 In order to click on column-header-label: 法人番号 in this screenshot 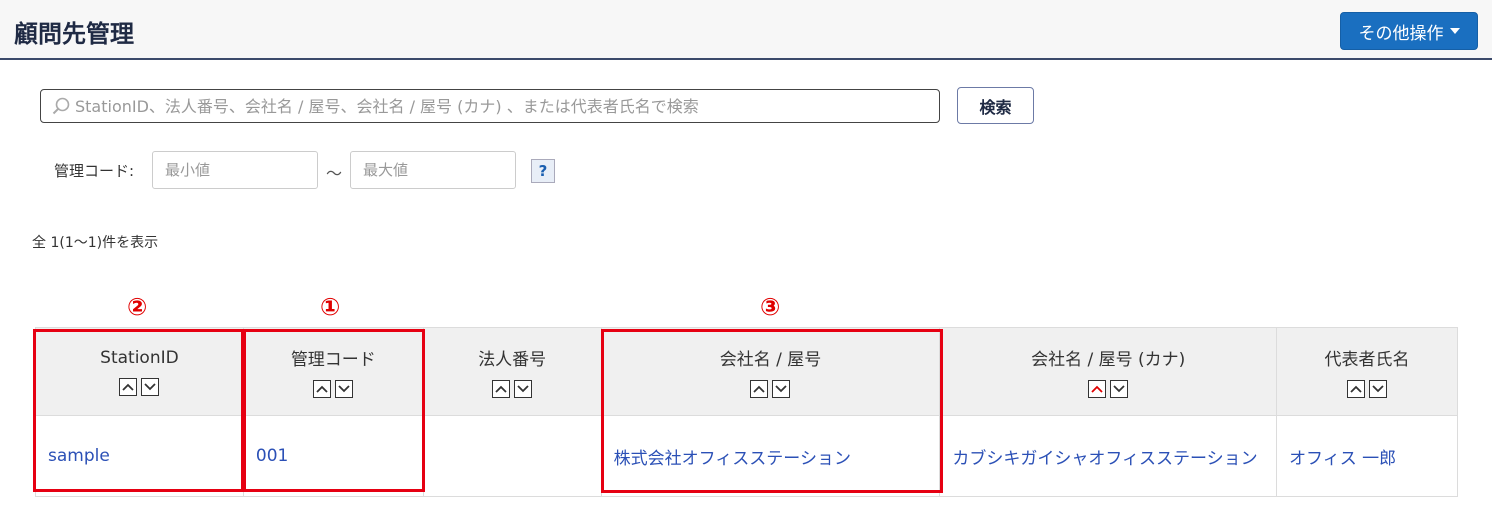, I will do `click(512, 360)`.